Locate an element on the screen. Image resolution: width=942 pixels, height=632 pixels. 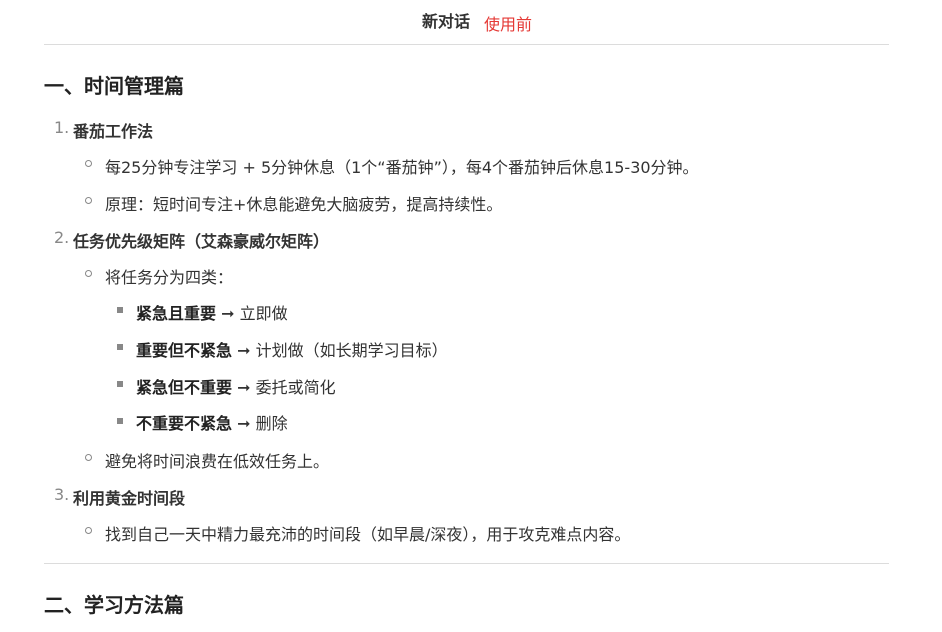
list-number-2: 2. is located at coordinates (62, 237).